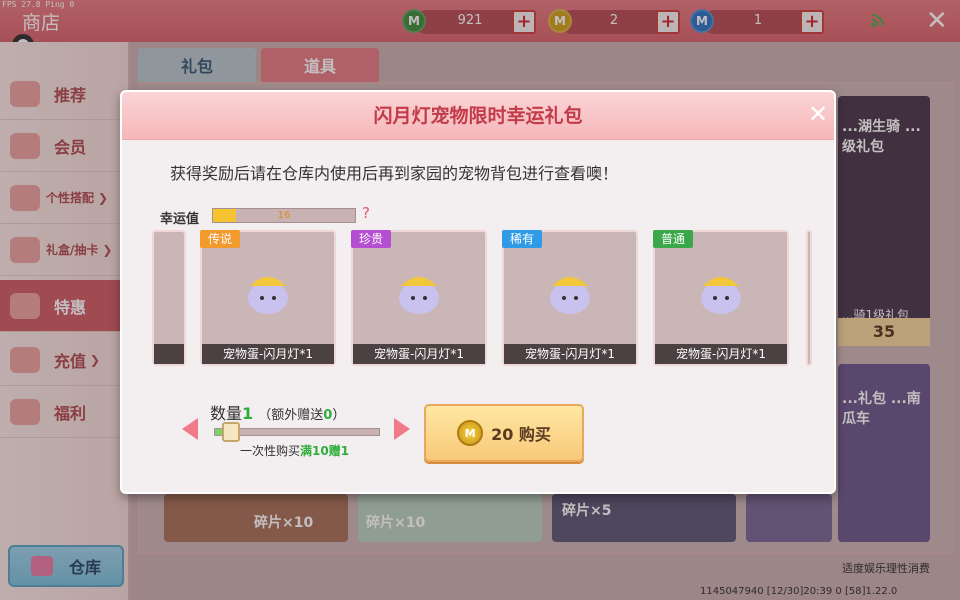 Image resolution: width=960 pixels, height=600 pixels. I want to click on decrease-quantity-arrow, so click(190, 429).